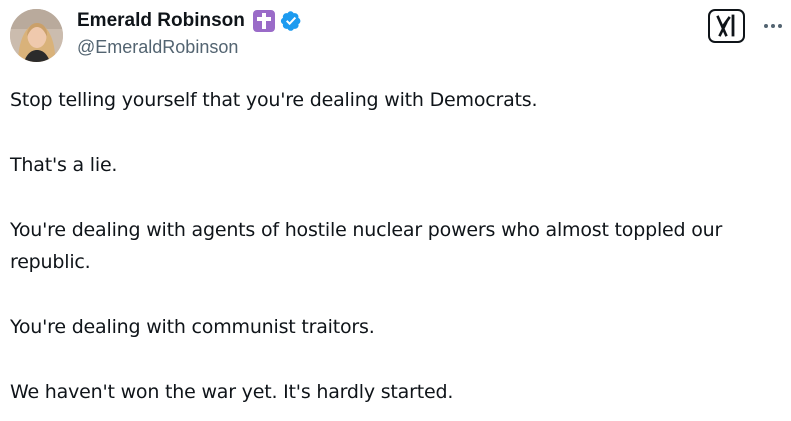 The width and height of the screenshot is (791, 421). I want to click on more-options-button, so click(774, 26).